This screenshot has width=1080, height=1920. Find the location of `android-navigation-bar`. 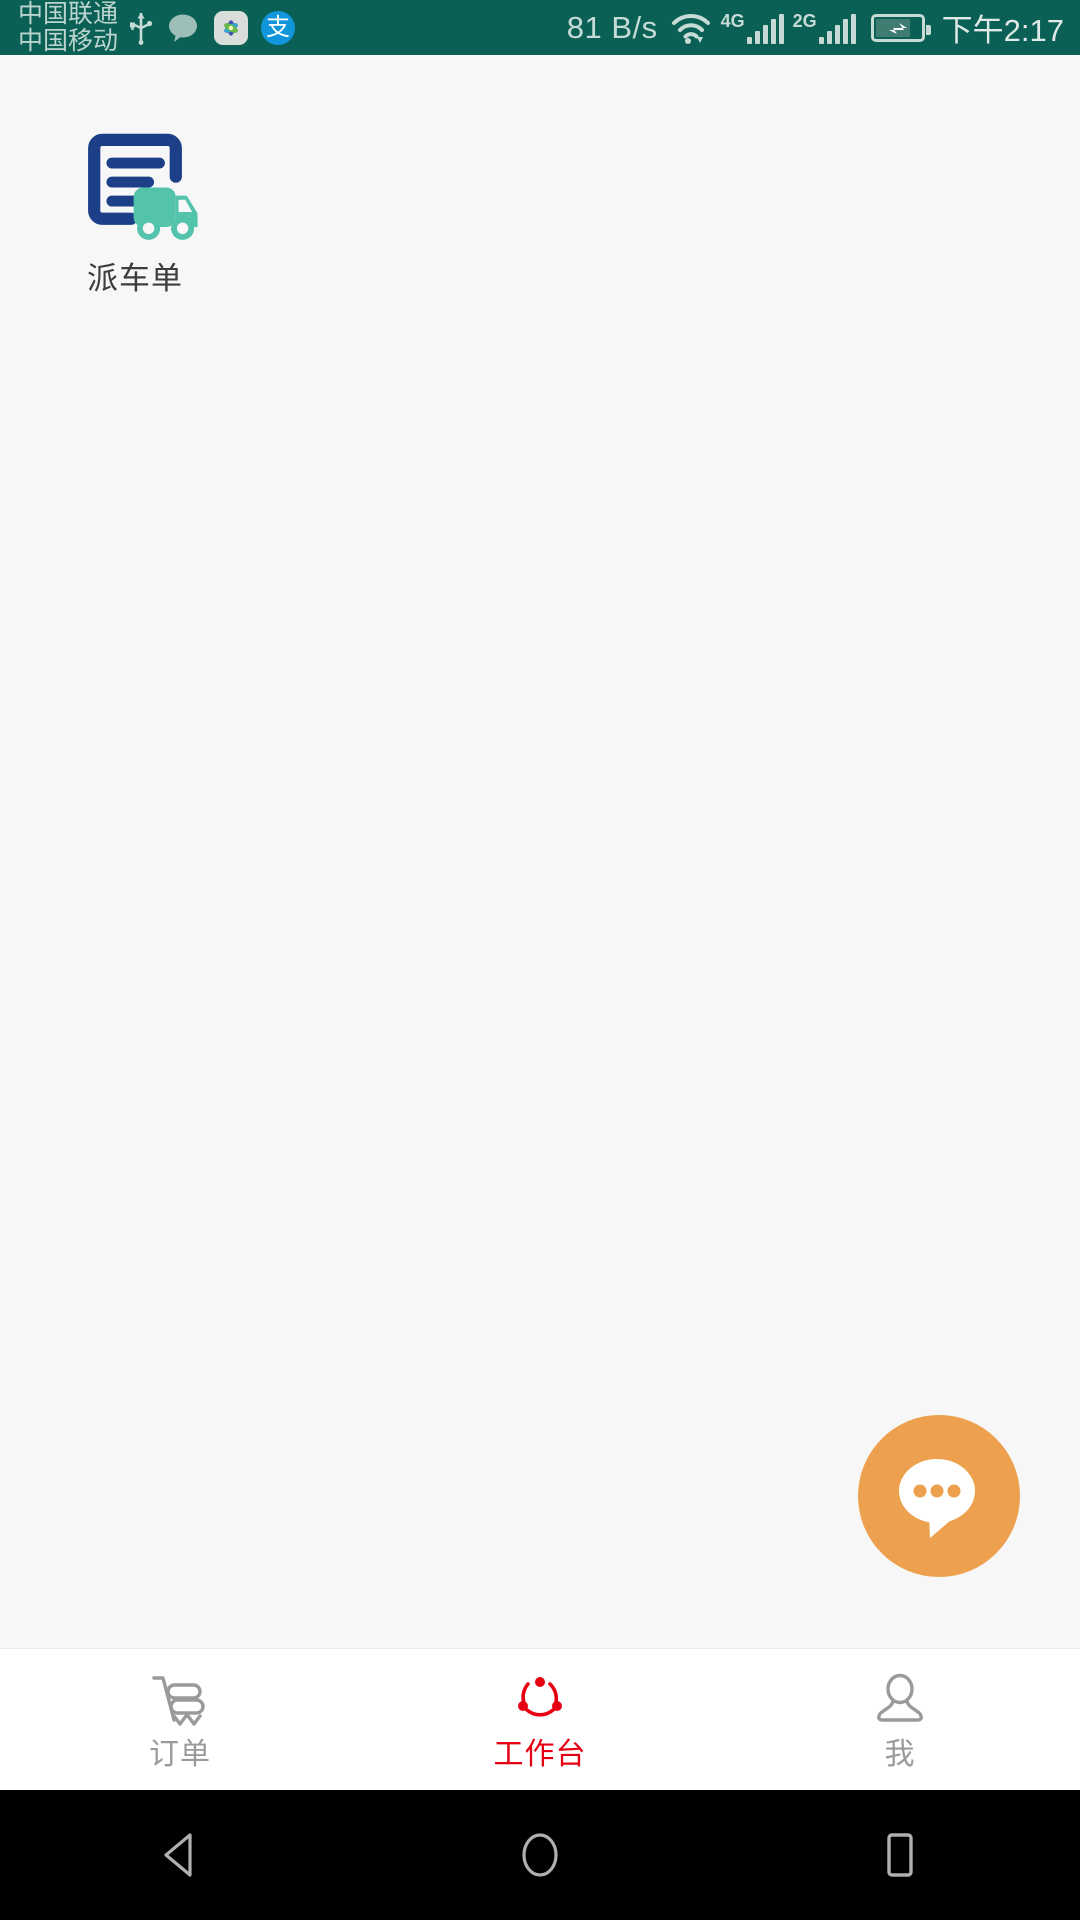

android-navigation-bar is located at coordinates (540, 1855).